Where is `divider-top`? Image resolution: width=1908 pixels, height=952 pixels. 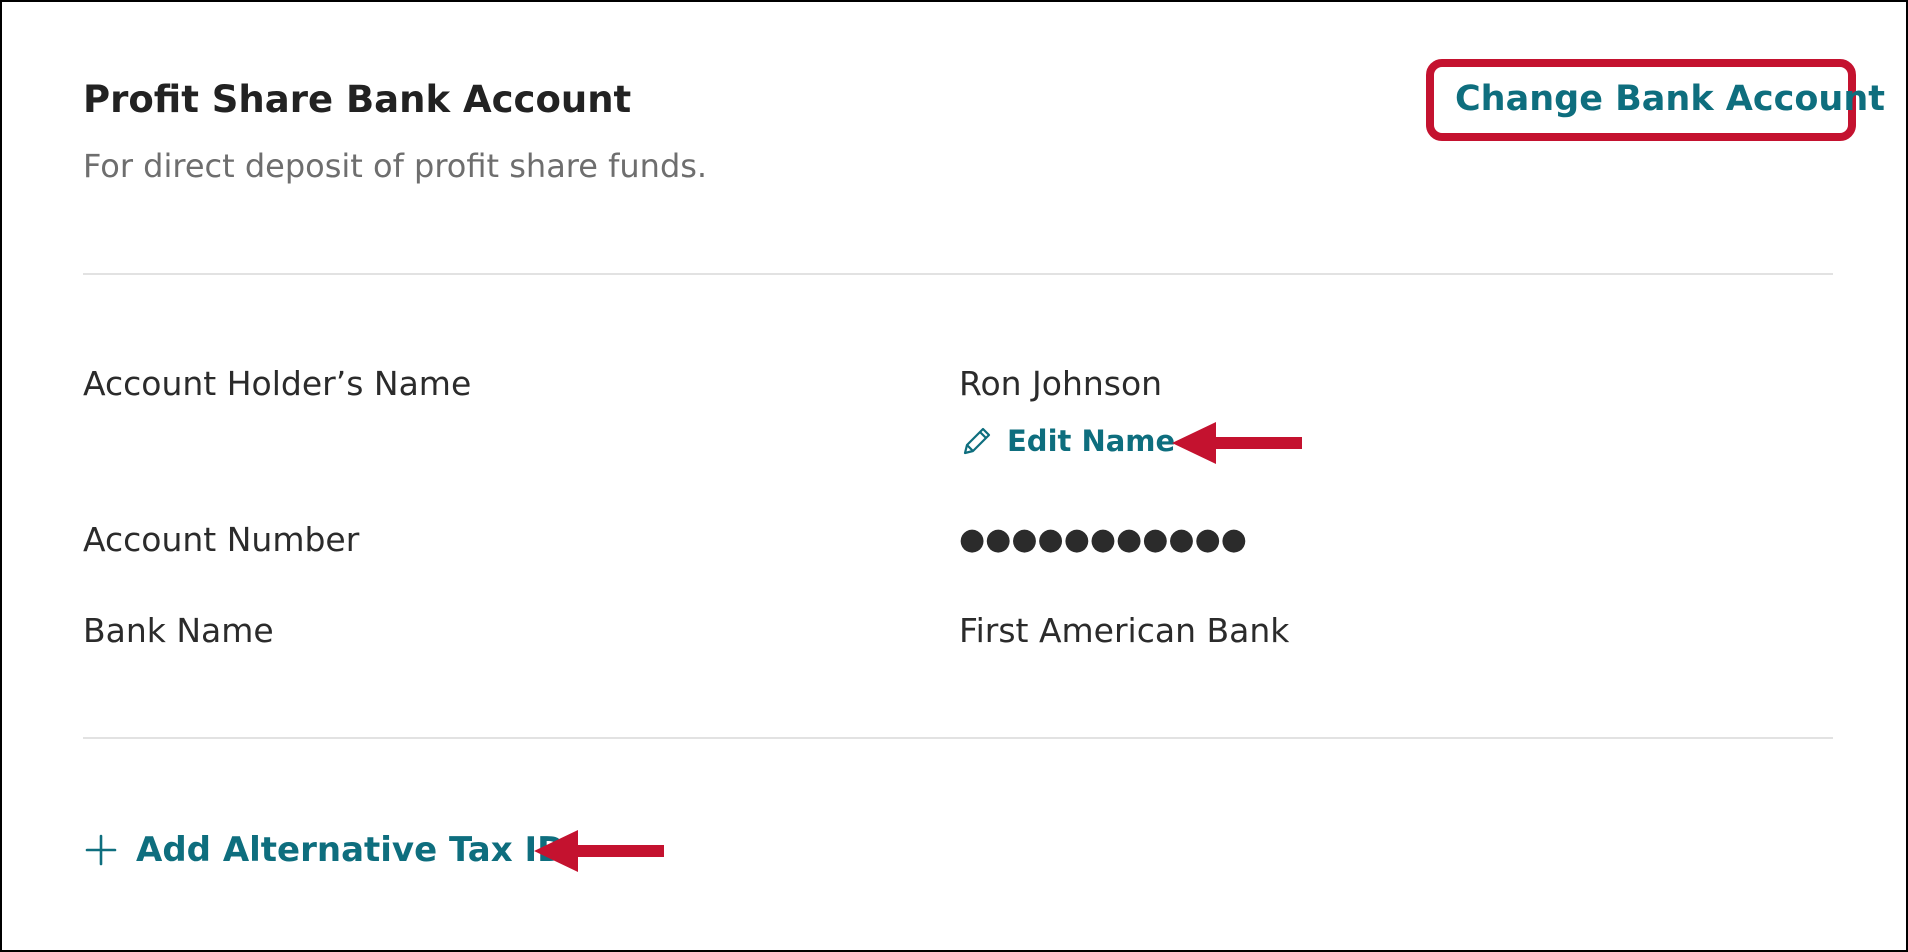
divider-top is located at coordinates (958, 274).